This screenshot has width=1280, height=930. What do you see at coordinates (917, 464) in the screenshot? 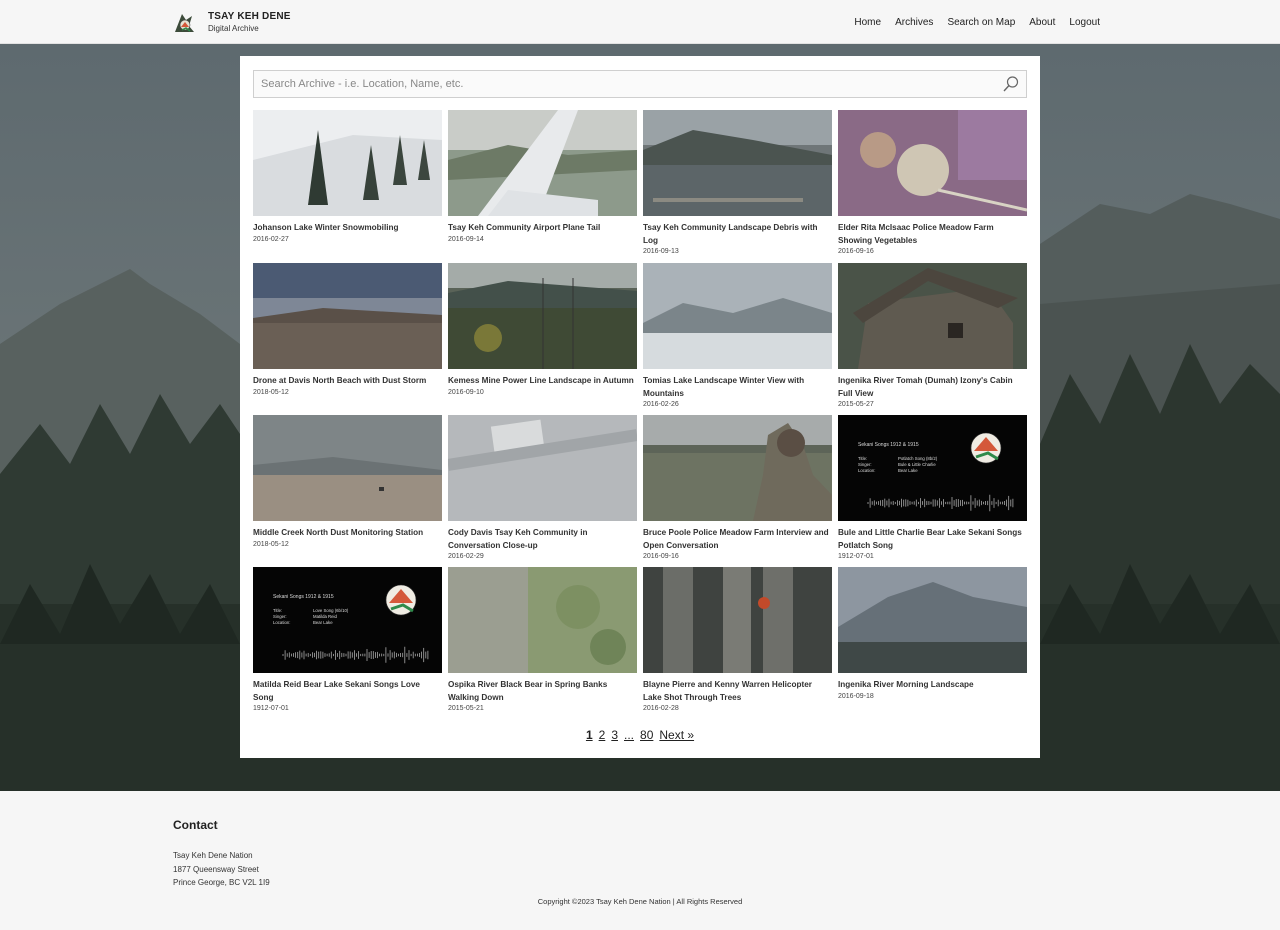
I see `audio-meta-value: Bule & Little Charlie` at bounding box center [917, 464].